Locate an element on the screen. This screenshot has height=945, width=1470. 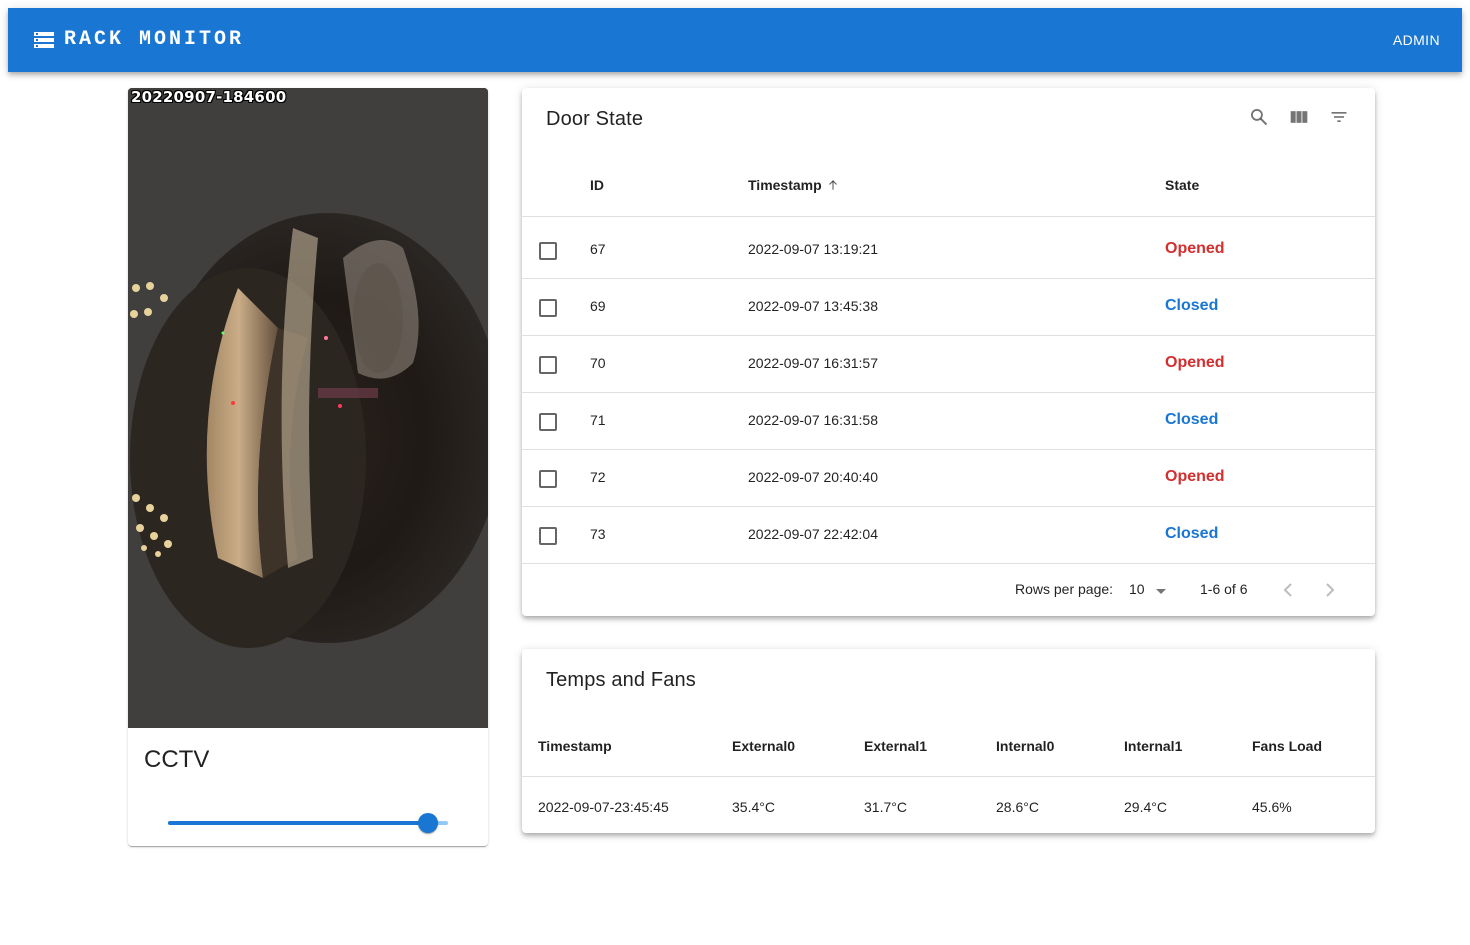
column-header-internal1: Internal1 is located at coordinates (1153, 746).